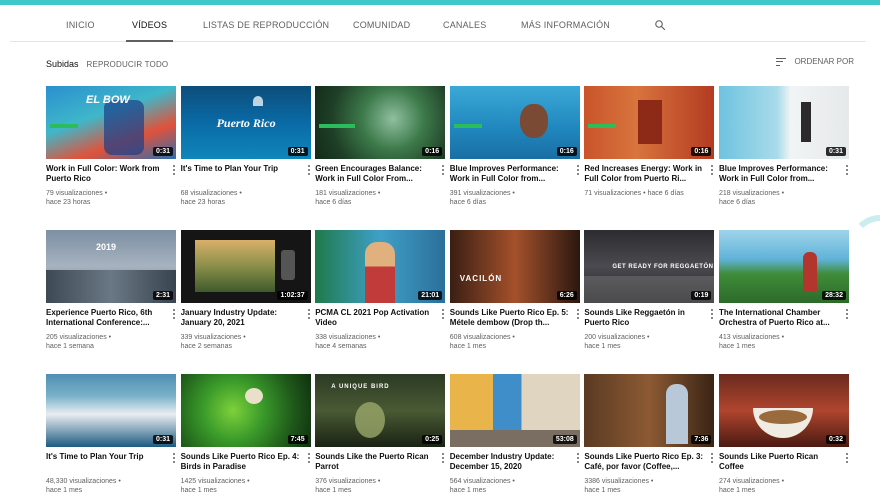  Describe the element at coordinates (649, 410) in the screenshot. I see `video-thumbnail: 7:36` at that location.